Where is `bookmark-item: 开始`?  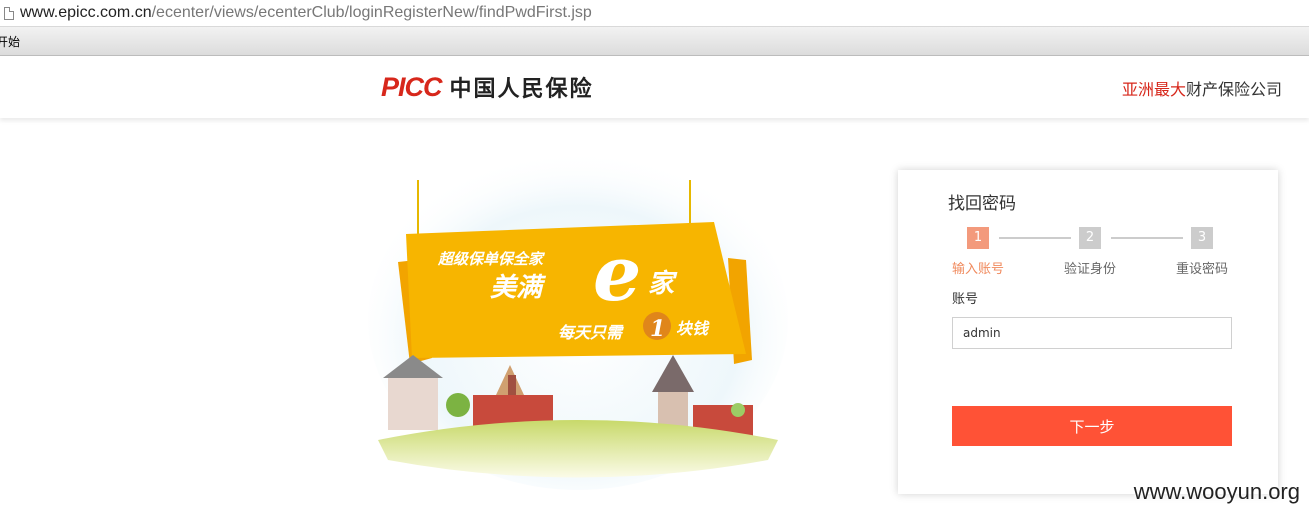 bookmark-item: 开始 is located at coordinates (10, 41).